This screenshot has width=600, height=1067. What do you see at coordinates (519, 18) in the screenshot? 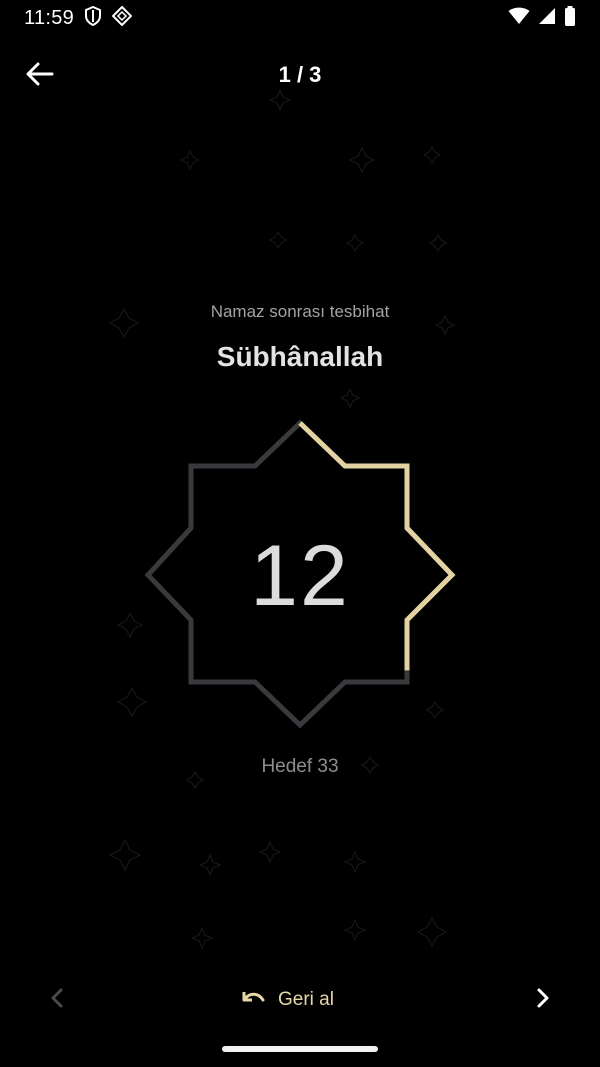
I see `wifi-icon` at bounding box center [519, 18].